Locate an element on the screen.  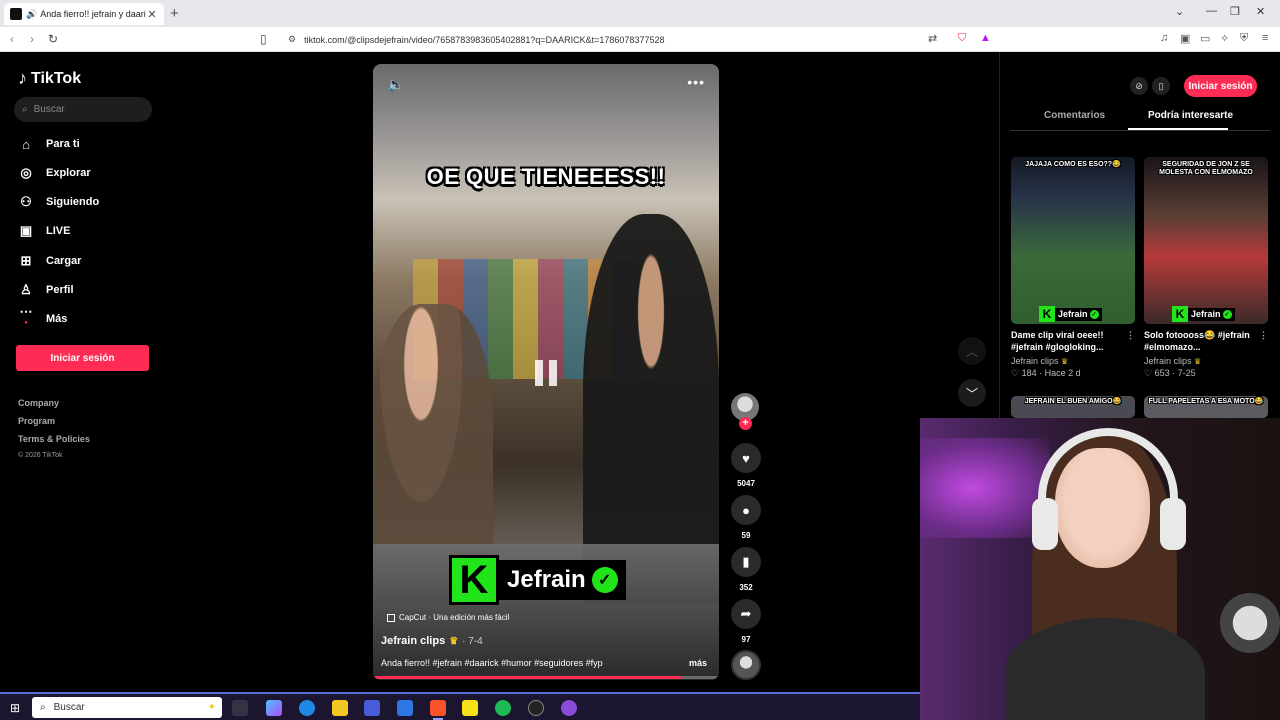
footer-link-program: Program is located at coordinates (36, 421).